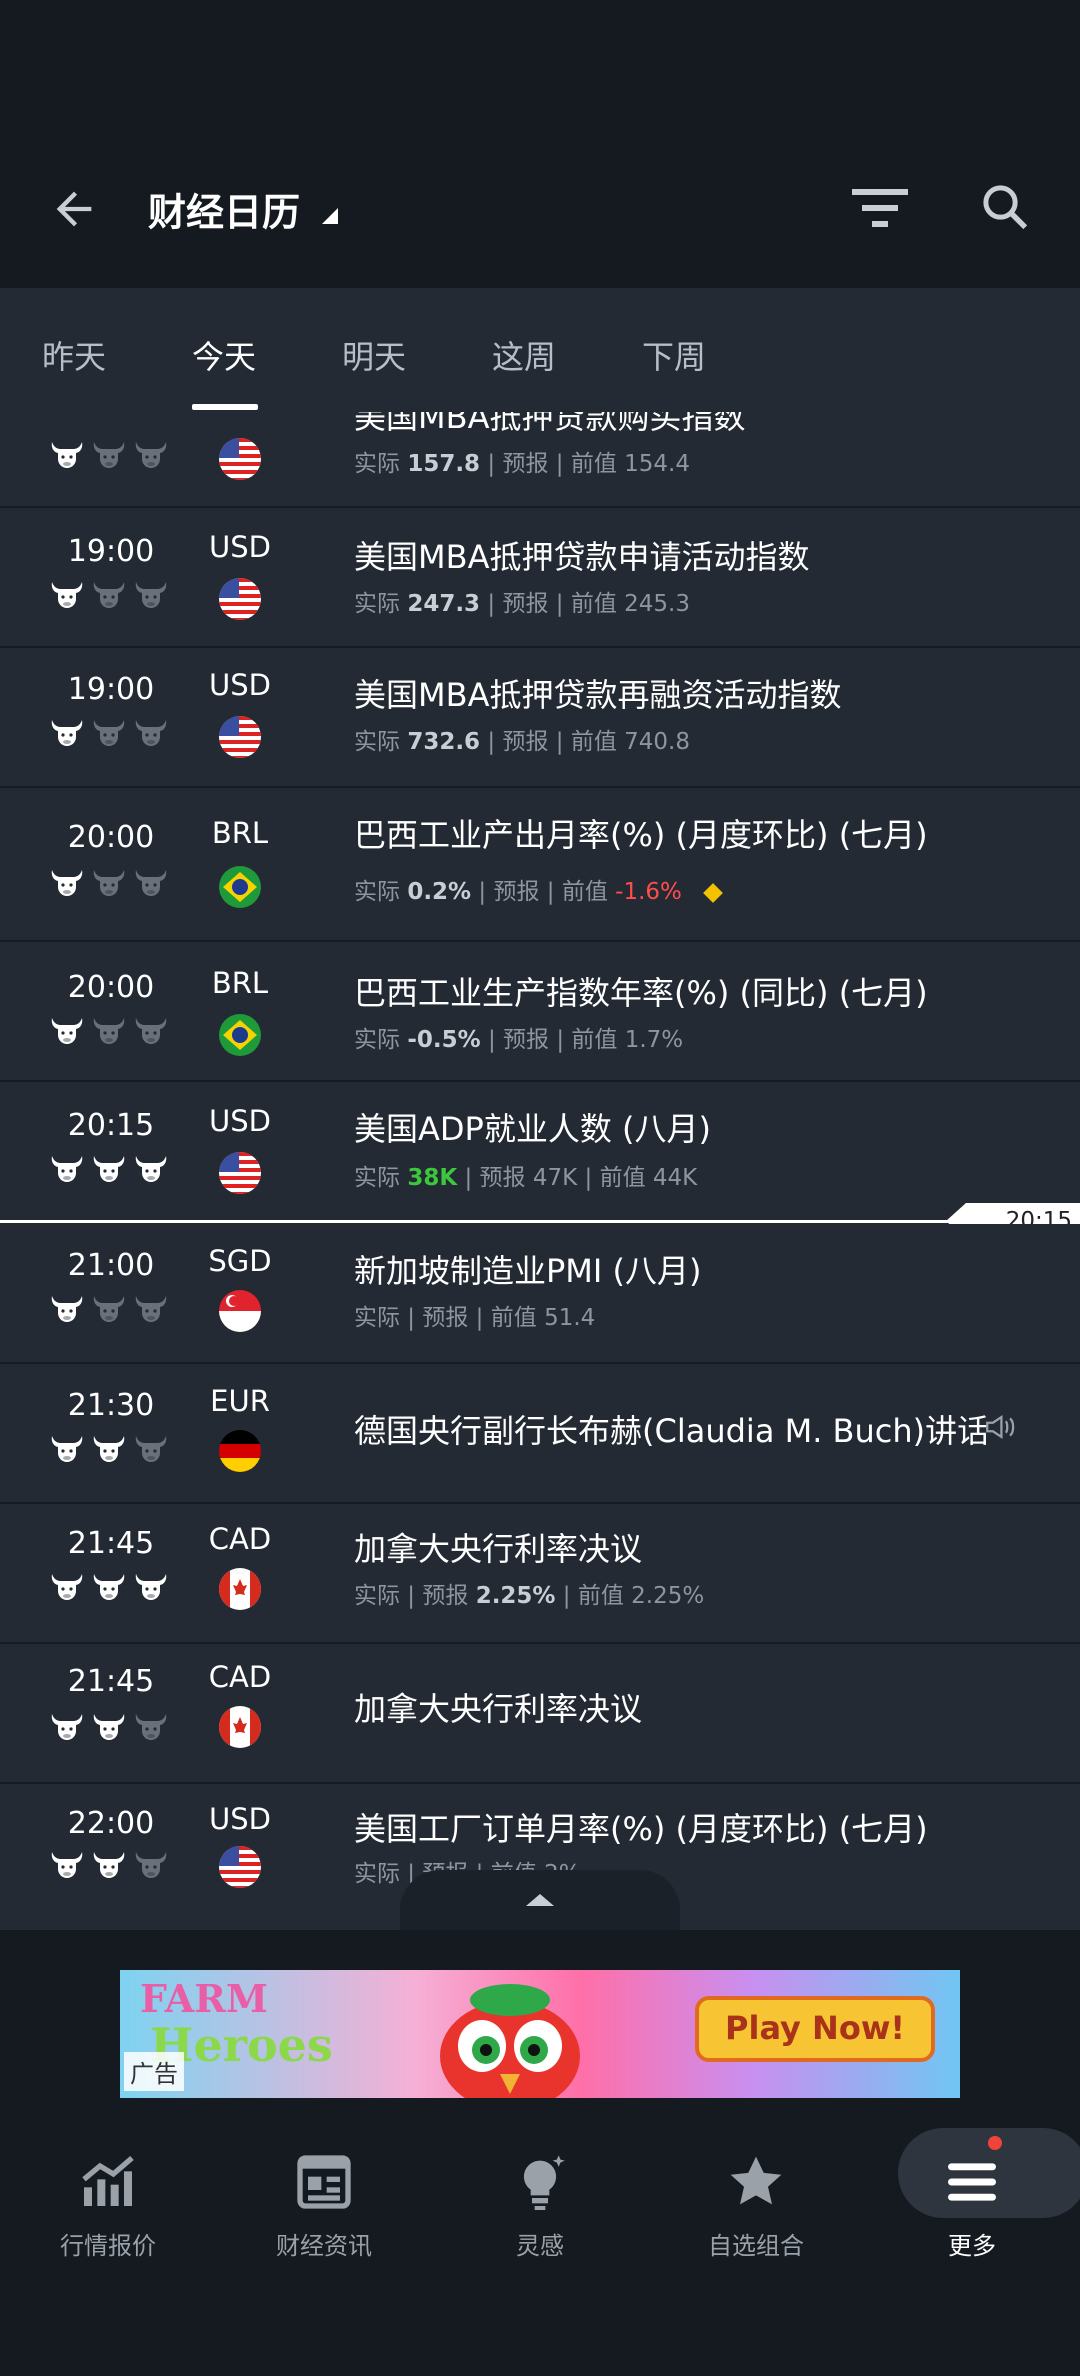 This screenshot has height=2376, width=1080. I want to click on event-currency: EUR, so click(240, 1401).